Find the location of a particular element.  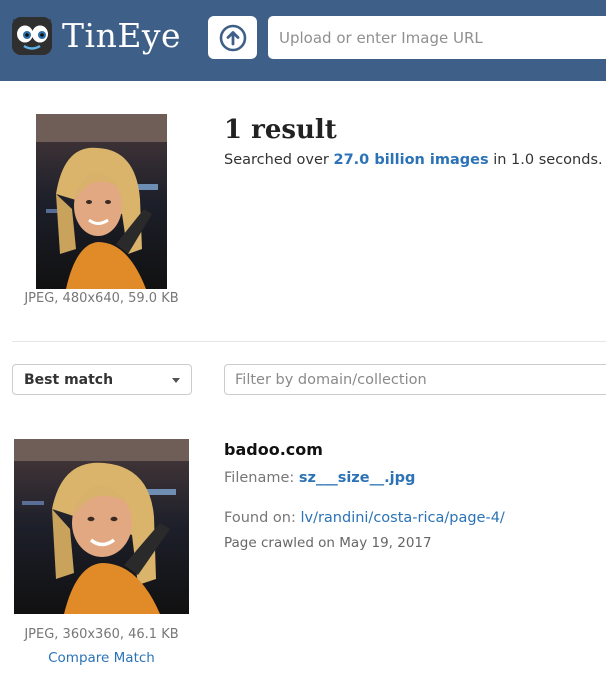

match-found-on-row: Found on: lv/randini/costa-rica/page-4/ is located at coordinates (364, 518).